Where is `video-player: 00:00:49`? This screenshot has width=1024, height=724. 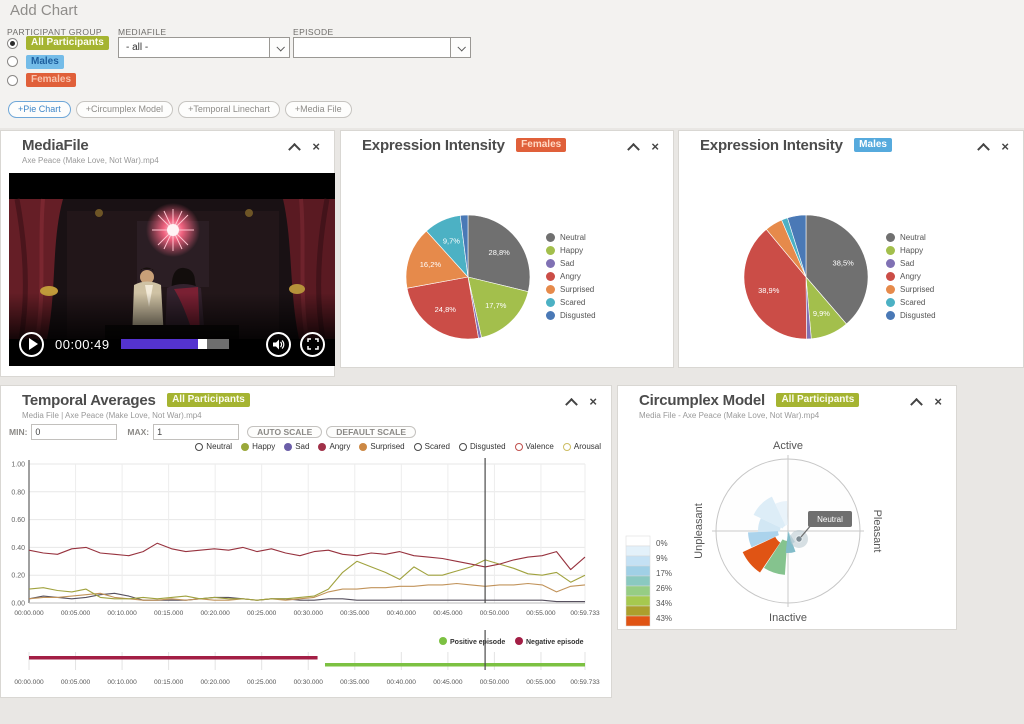
video-player: 00:00:49 is located at coordinates (172, 269).